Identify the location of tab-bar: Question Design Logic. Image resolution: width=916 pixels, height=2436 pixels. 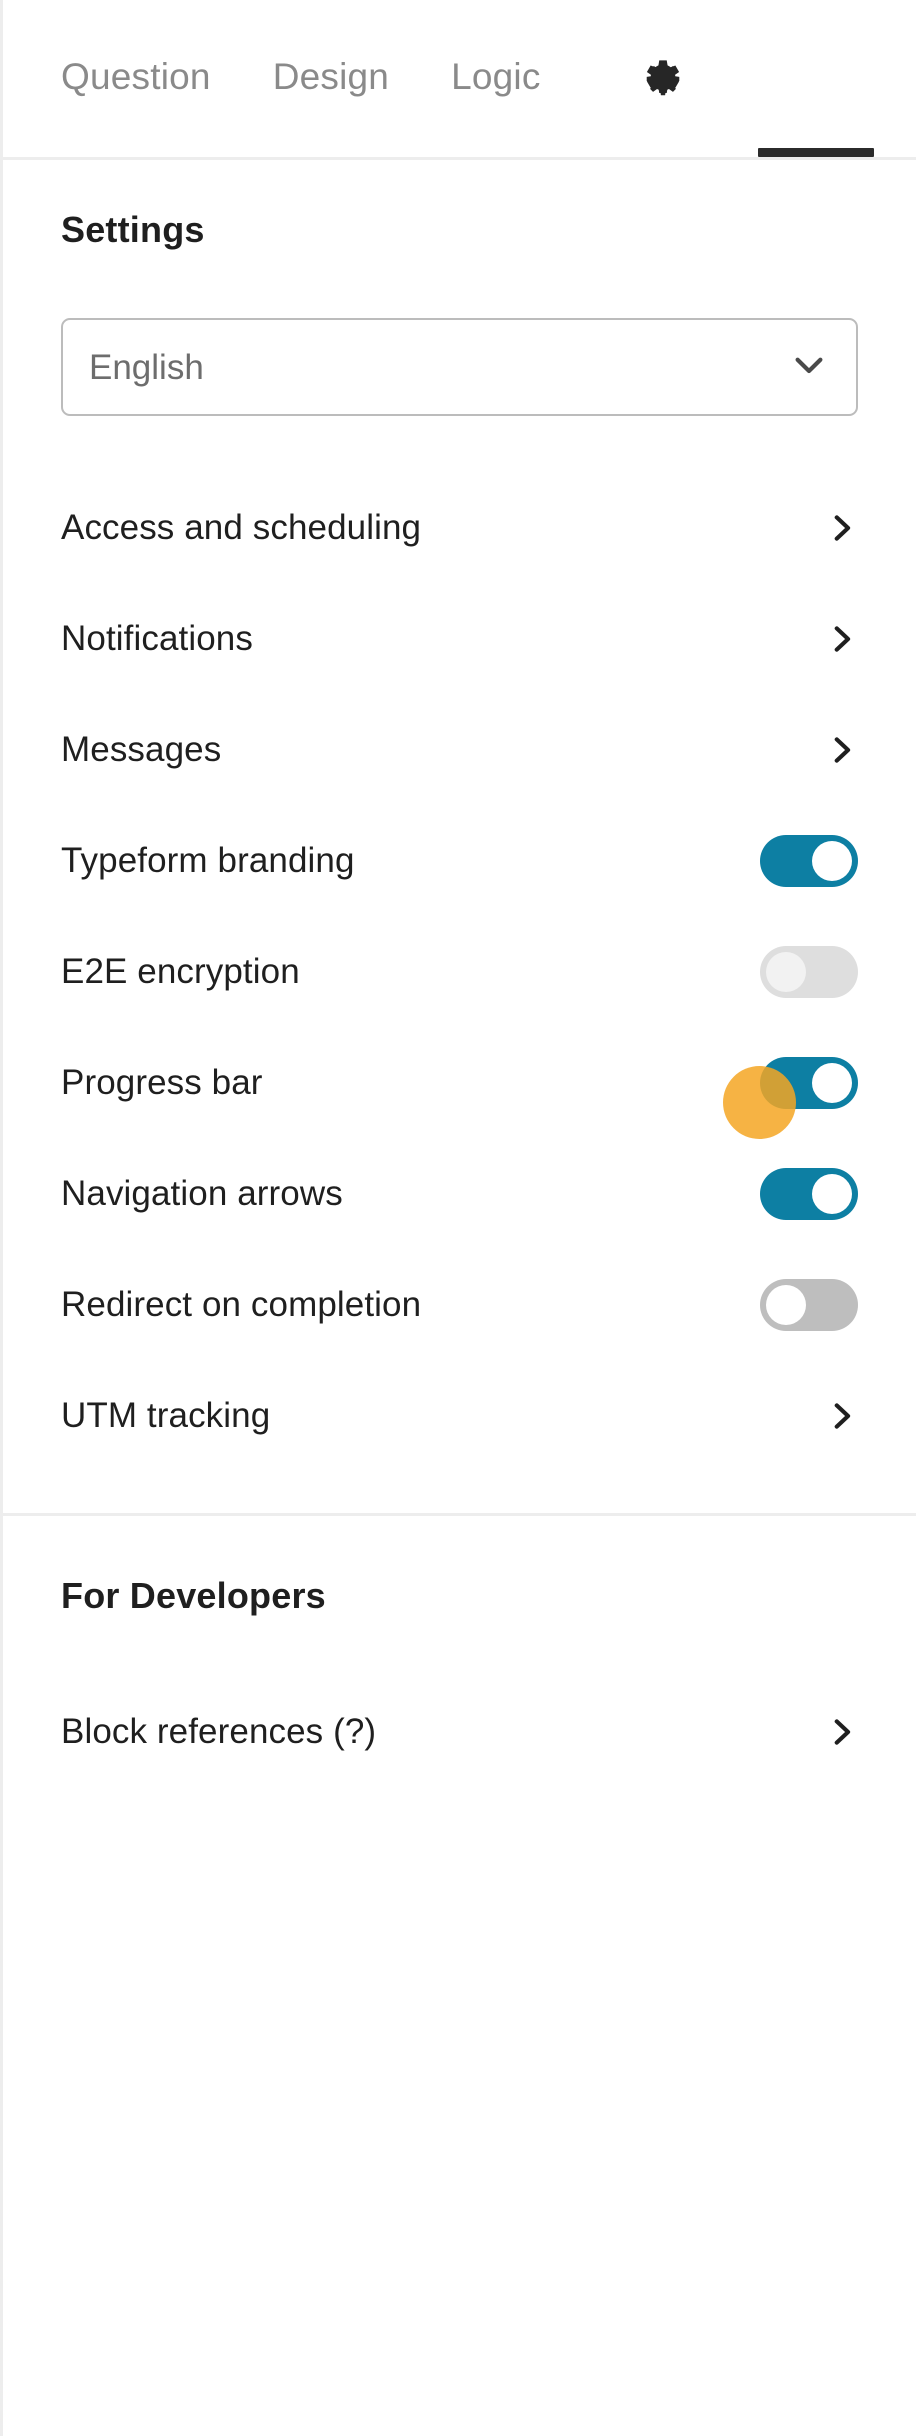
(459, 80).